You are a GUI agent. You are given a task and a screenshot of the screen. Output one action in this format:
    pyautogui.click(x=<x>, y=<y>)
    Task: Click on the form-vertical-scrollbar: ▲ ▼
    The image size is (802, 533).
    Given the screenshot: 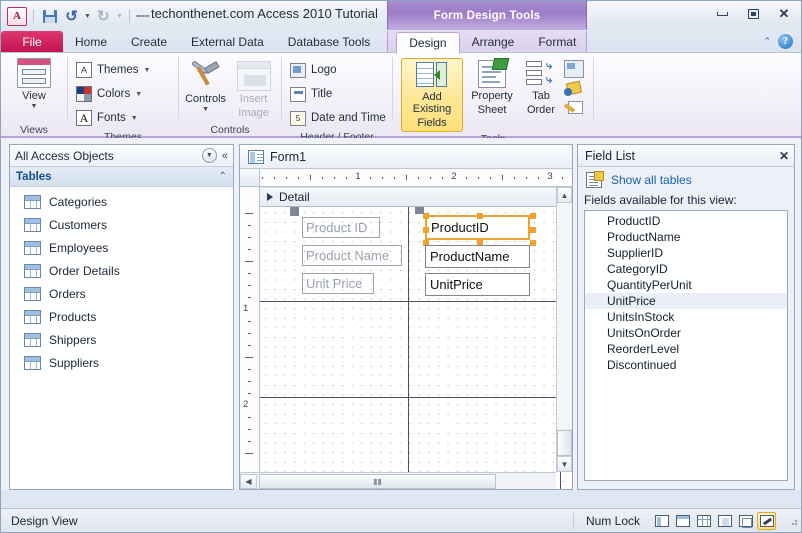 What is the action you would take?
    pyautogui.click(x=564, y=329)
    